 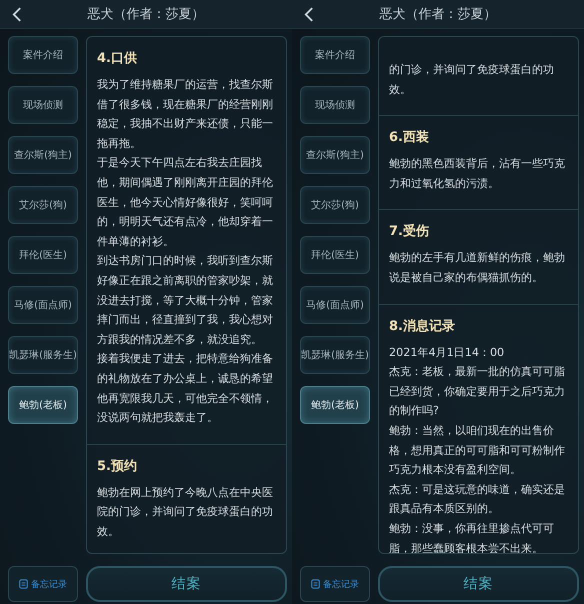 What do you see at coordinates (472, 80) in the screenshot?
I see `paragraph: 的门诊，并询问了免疫球蛋白的功效。` at bounding box center [472, 80].